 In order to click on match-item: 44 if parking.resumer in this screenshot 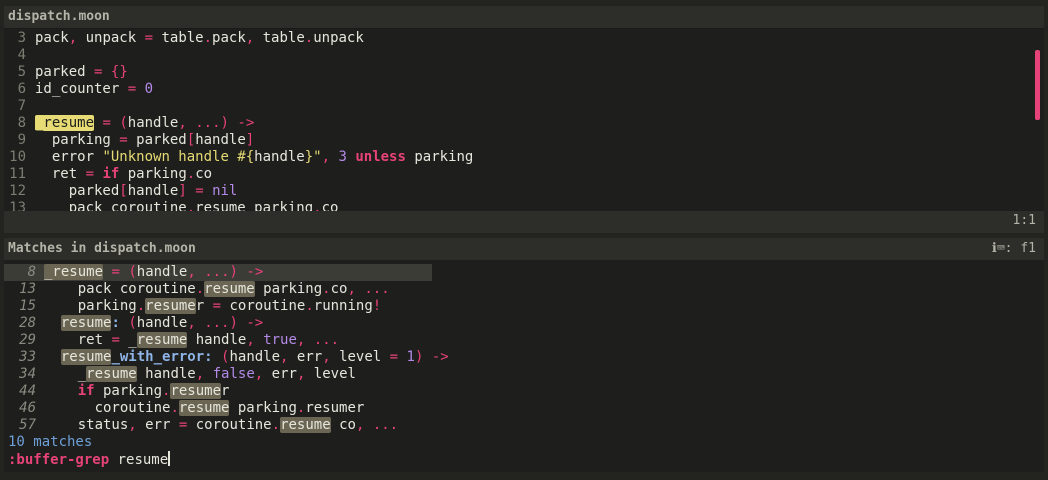, I will do `click(524, 391)`.